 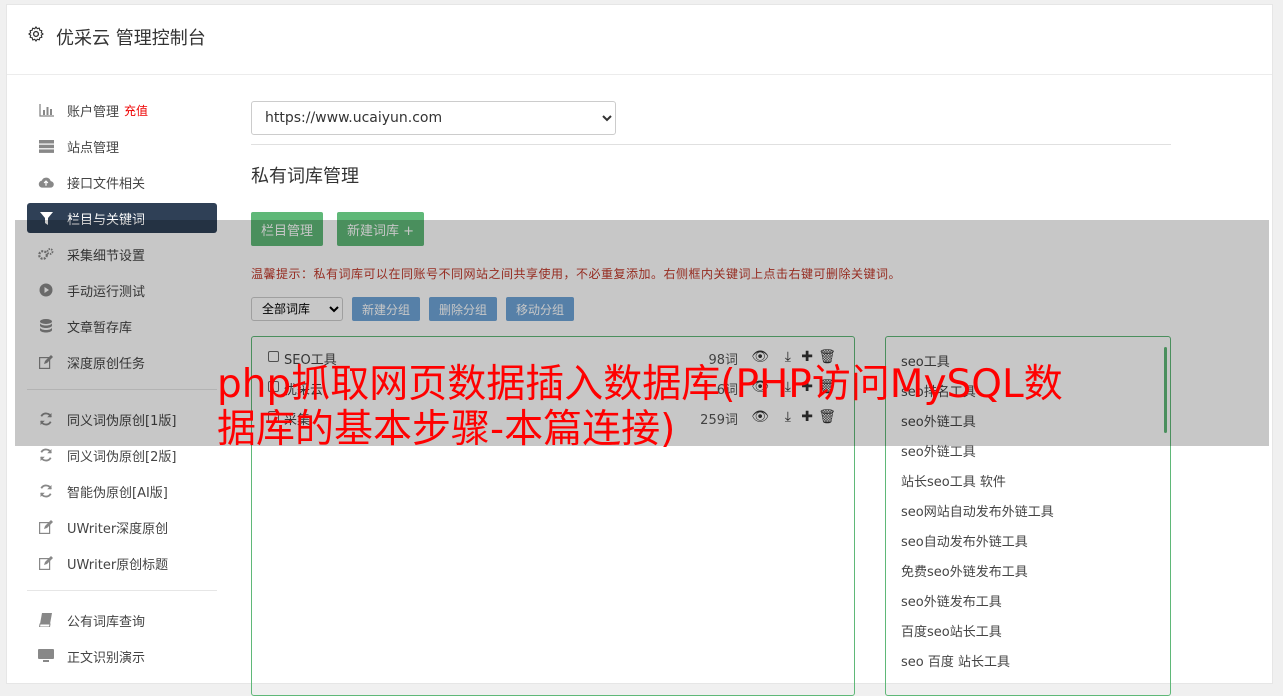 What do you see at coordinates (1028, 543) in the screenshot?
I see `keyword-item: seo自动发布外链工具` at bounding box center [1028, 543].